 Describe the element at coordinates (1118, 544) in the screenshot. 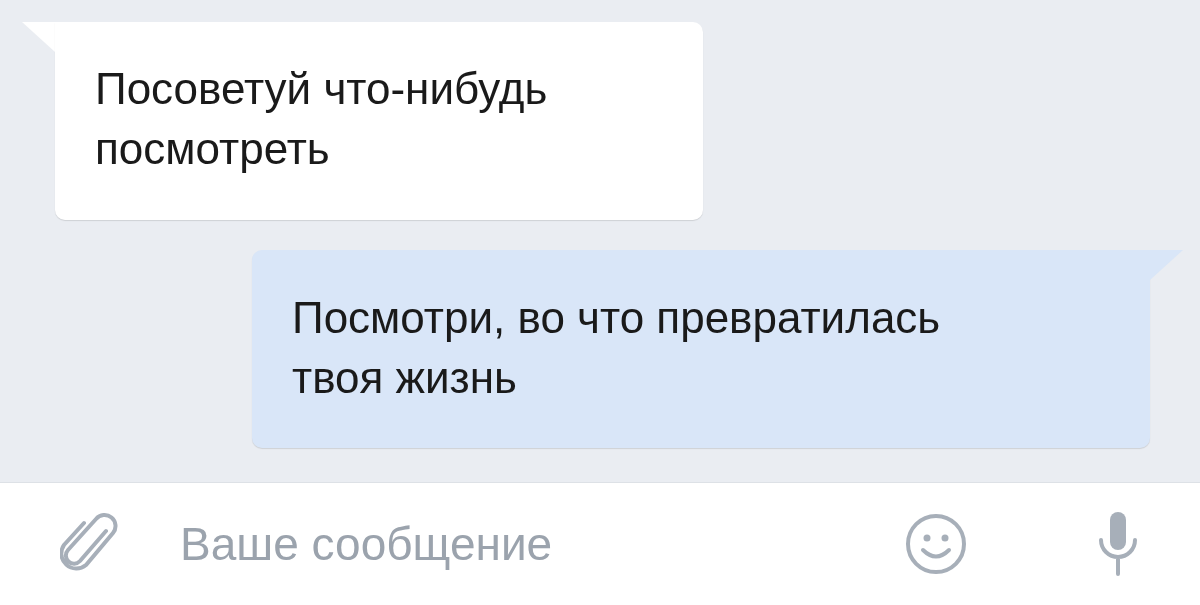

I see `microphone-icon` at that location.